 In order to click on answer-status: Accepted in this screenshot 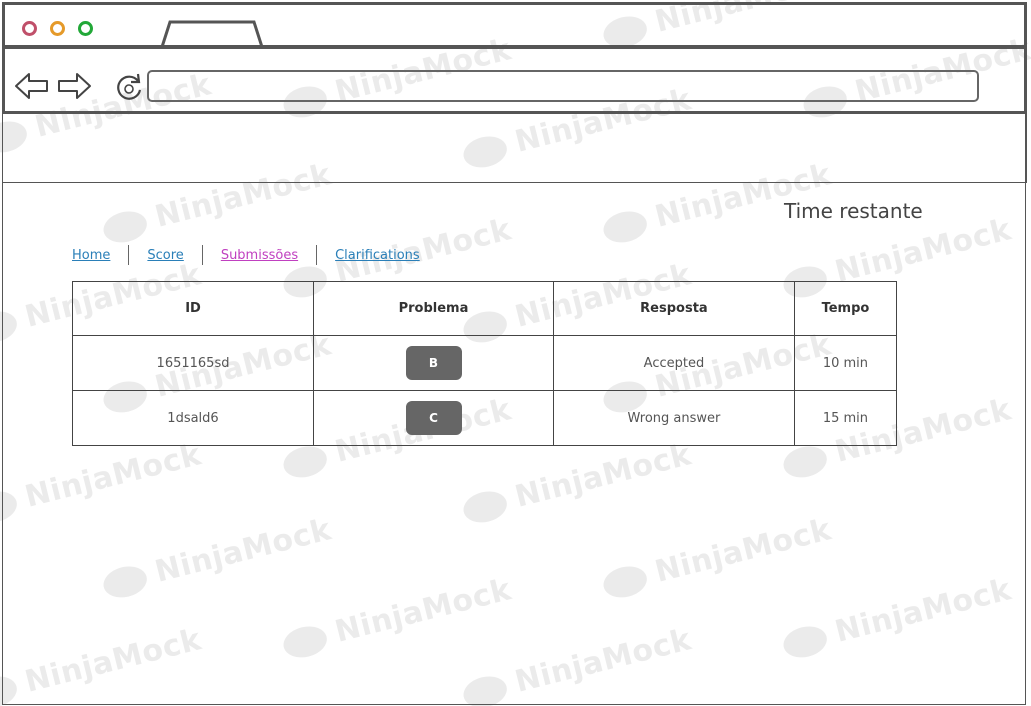, I will do `click(673, 363)`.